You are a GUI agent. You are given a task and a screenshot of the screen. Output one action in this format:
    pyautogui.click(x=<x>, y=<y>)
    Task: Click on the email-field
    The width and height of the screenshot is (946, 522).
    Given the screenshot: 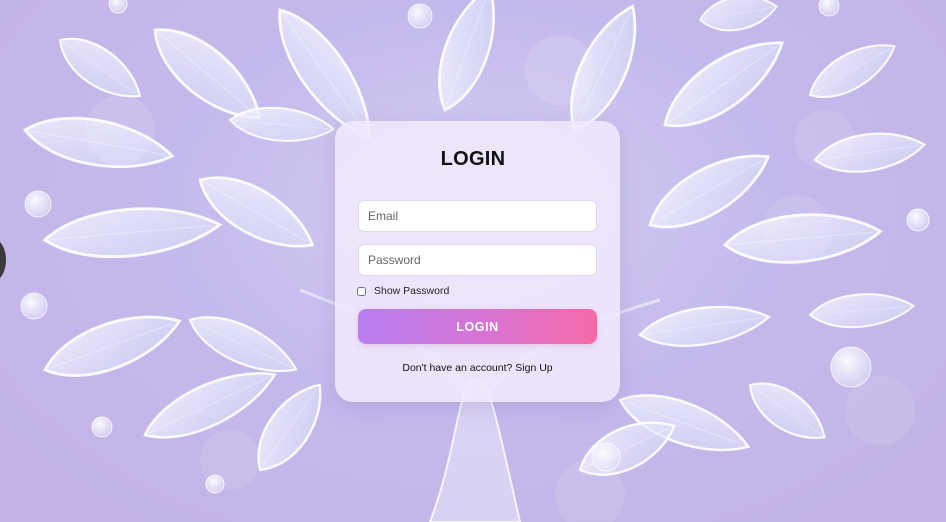 What is the action you would take?
    pyautogui.click(x=477, y=216)
    